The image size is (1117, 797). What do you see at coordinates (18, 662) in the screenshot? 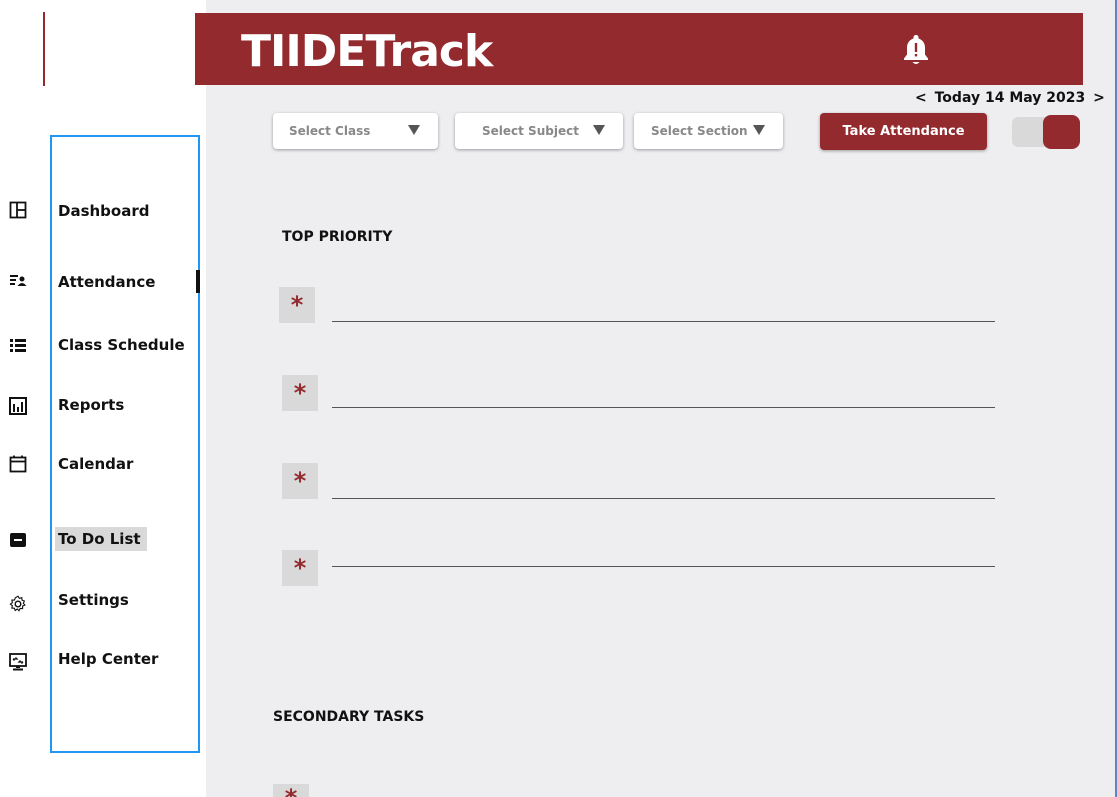
I see `help-center-icon` at bounding box center [18, 662].